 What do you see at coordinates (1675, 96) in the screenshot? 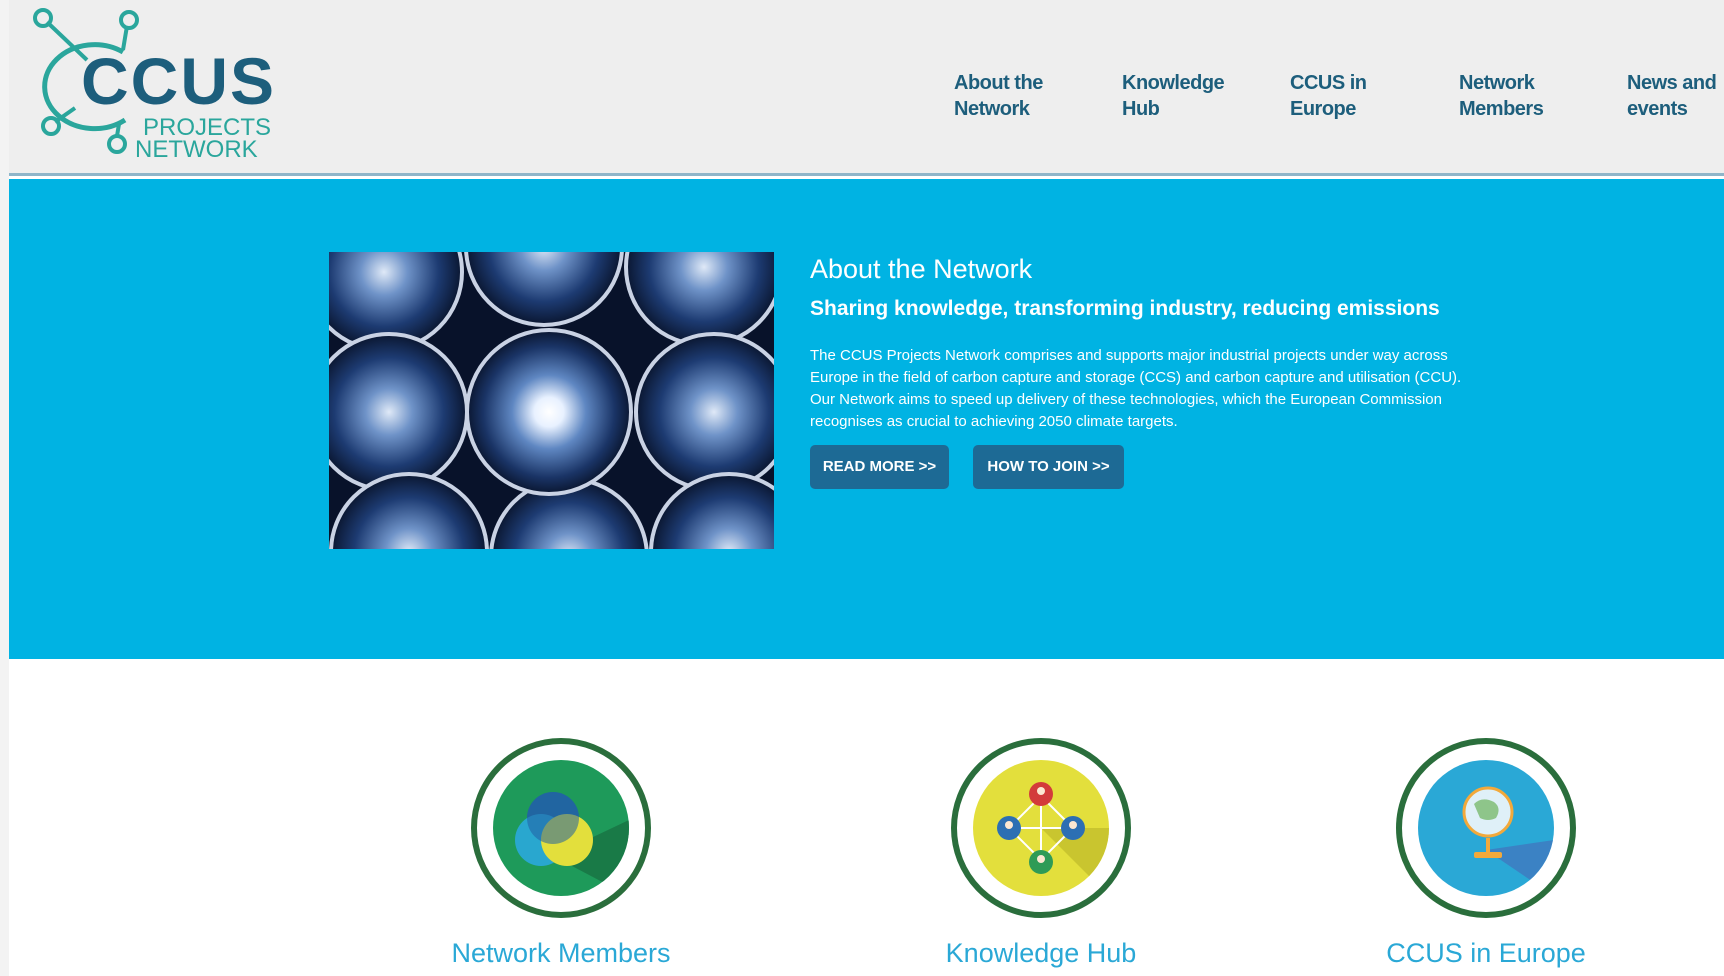
I see `nav-news-and-events: News and events` at bounding box center [1675, 96].